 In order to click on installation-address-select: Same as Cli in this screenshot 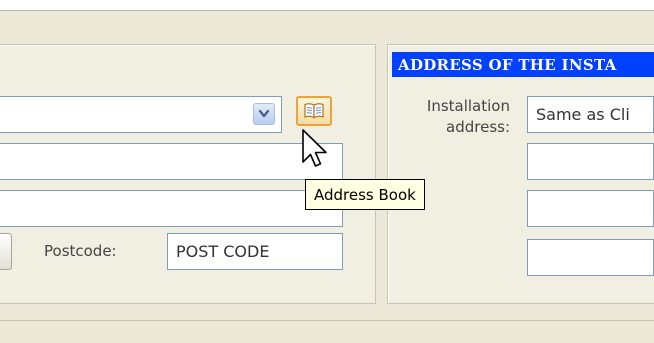, I will do `click(590, 114)`.